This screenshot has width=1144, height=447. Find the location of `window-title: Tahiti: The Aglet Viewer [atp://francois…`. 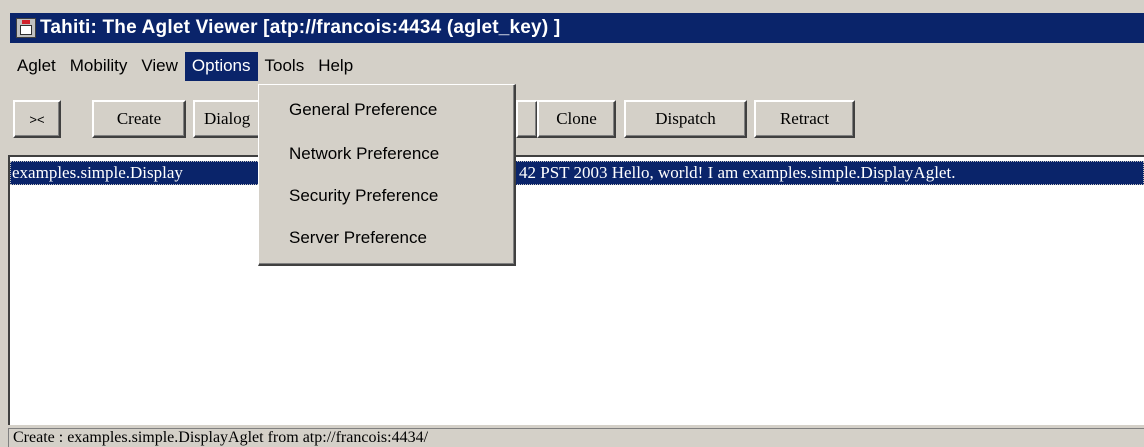

window-title: Tahiti: The Aglet Viewer [atp://francois… is located at coordinates (300, 27).